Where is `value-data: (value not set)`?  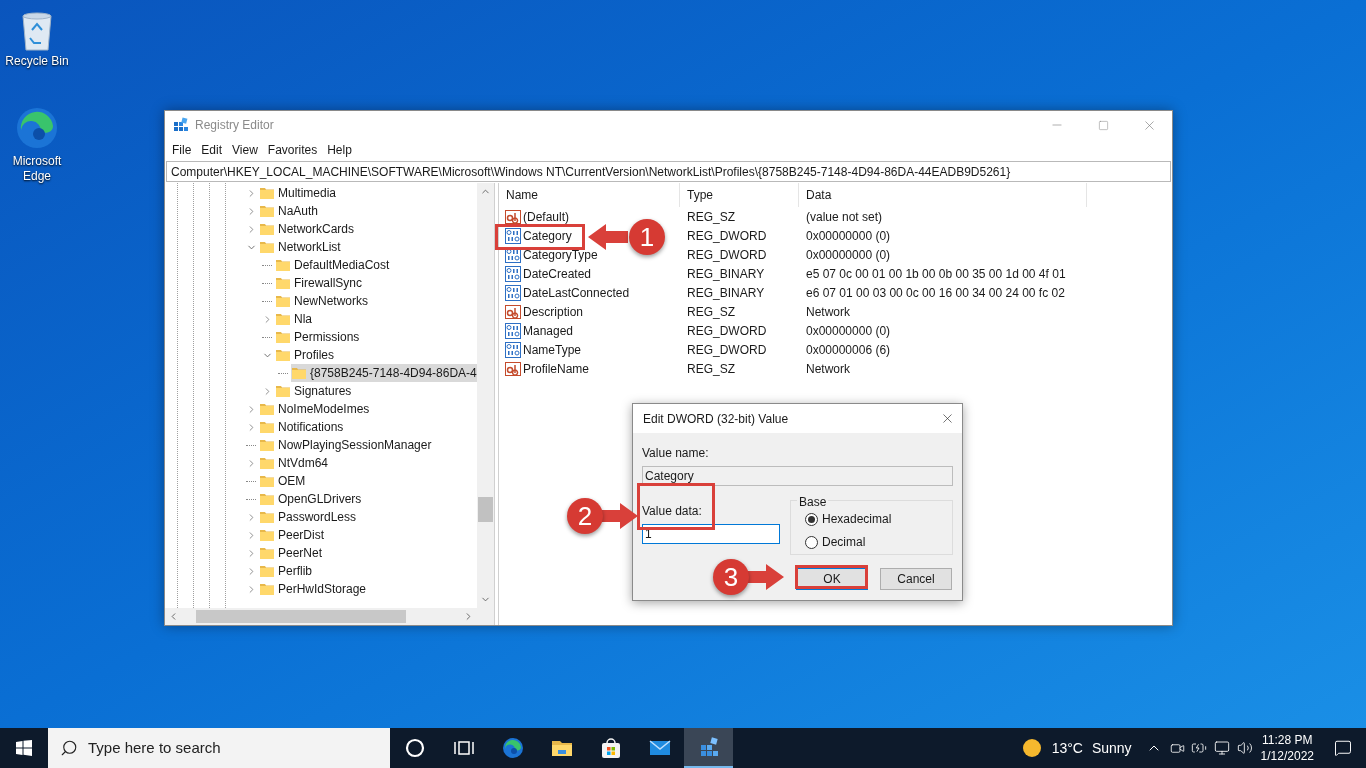
value-data: (value not set) is located at coordinates (844, 217).